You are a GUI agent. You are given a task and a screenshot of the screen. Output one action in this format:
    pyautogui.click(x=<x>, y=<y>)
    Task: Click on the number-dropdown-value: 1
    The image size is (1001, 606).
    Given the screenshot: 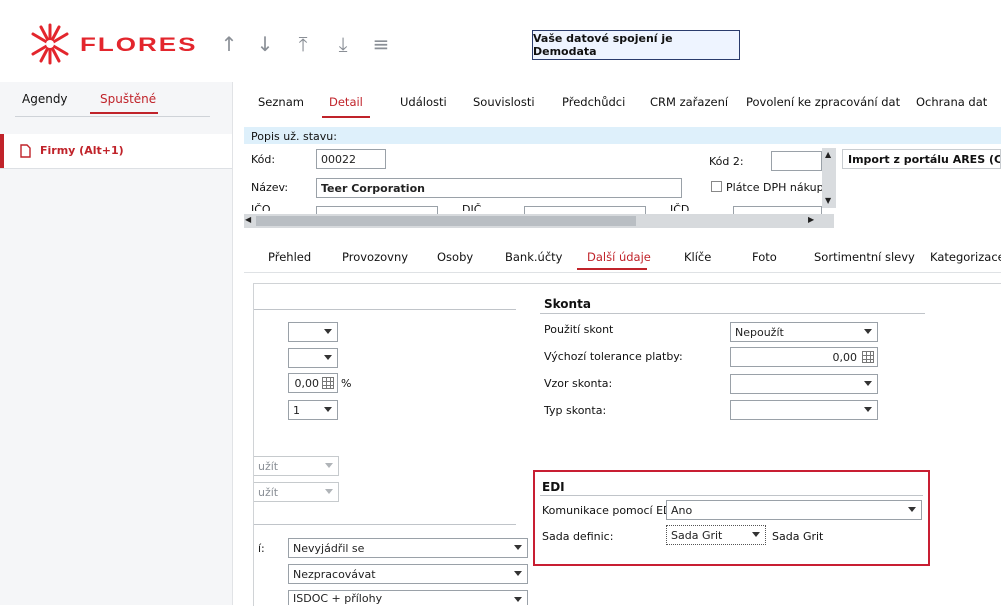 What is the action you would take?
    pyautogui.click(x=296, y=410)
    